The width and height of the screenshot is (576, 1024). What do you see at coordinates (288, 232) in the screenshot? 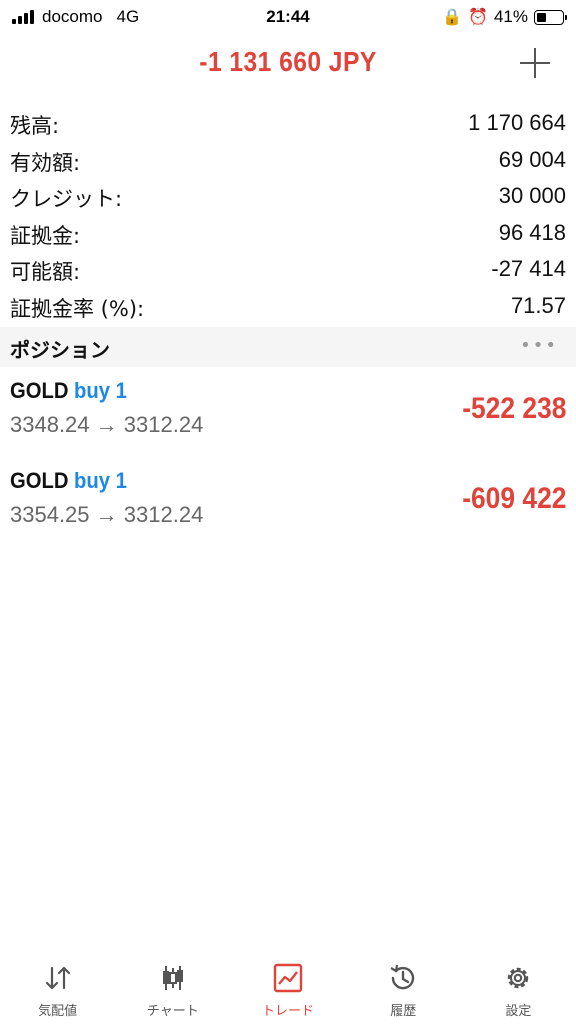
I see `summary-row-margin: 証拠金: 96 418` at bounding box center [288, 232].